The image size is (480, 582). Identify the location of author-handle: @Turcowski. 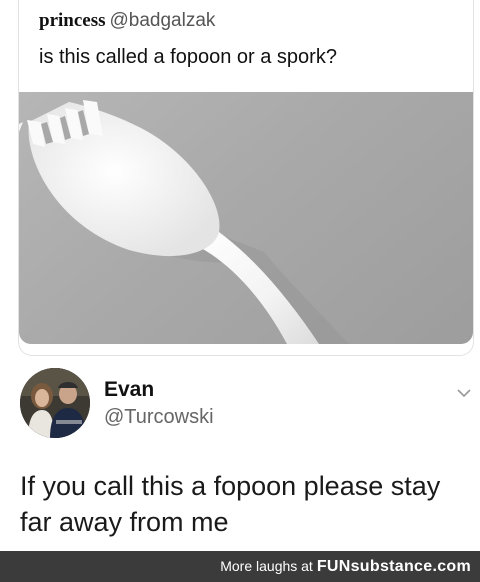
(159, 417).